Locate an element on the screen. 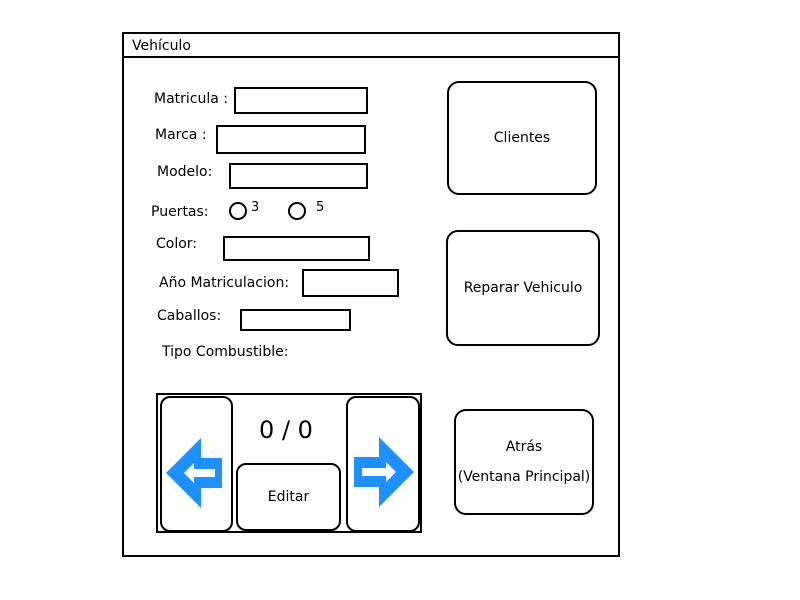  record-counter: 0 / 0 is located at coordinates (286, 430).